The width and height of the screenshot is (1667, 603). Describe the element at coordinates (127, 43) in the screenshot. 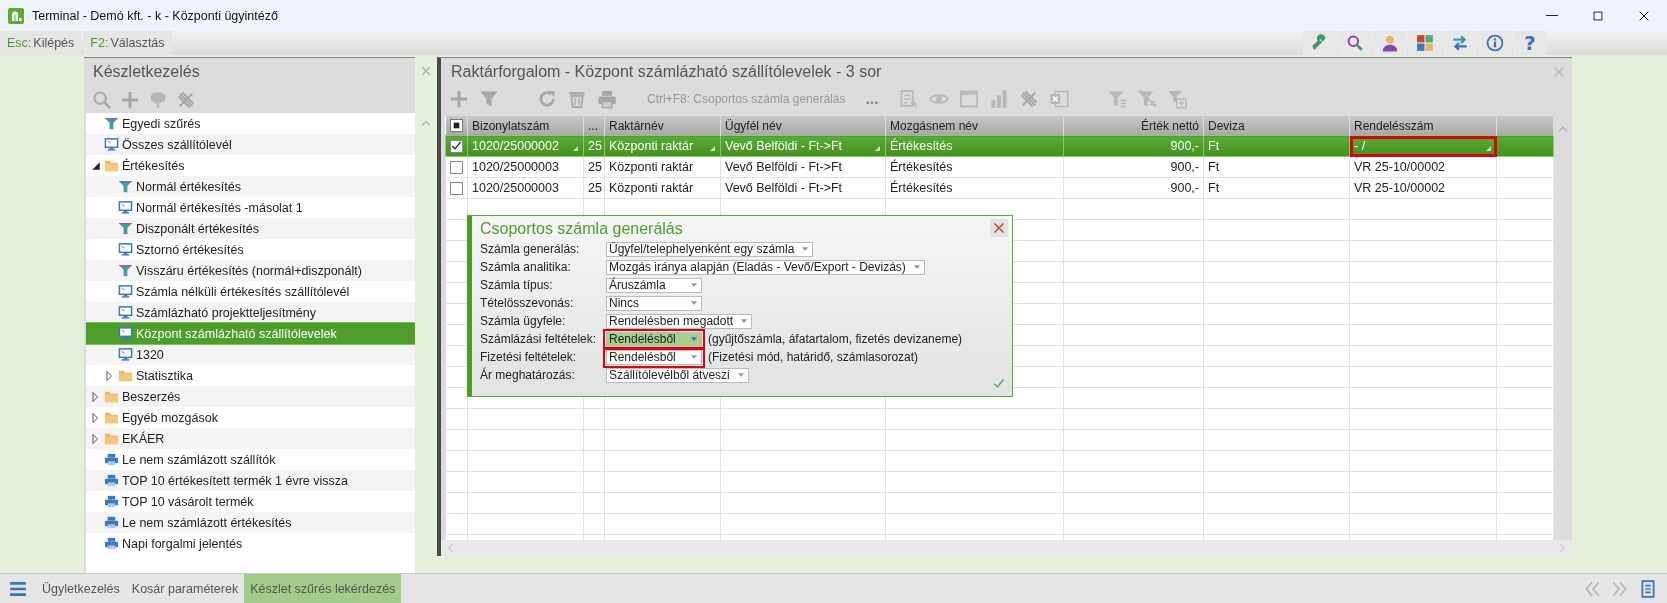

I see `shortcut-button: F2: Választás` at that location.